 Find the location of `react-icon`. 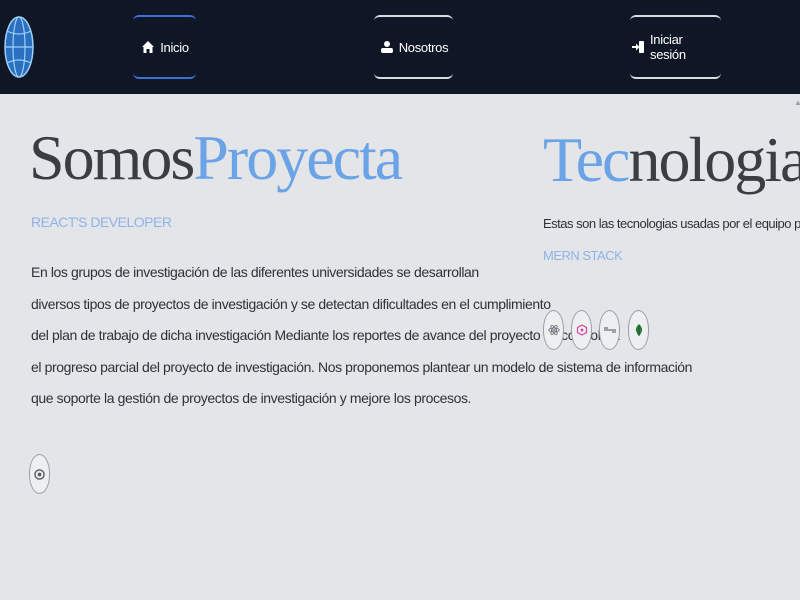

react-icon is located at coordinates (553, 330).